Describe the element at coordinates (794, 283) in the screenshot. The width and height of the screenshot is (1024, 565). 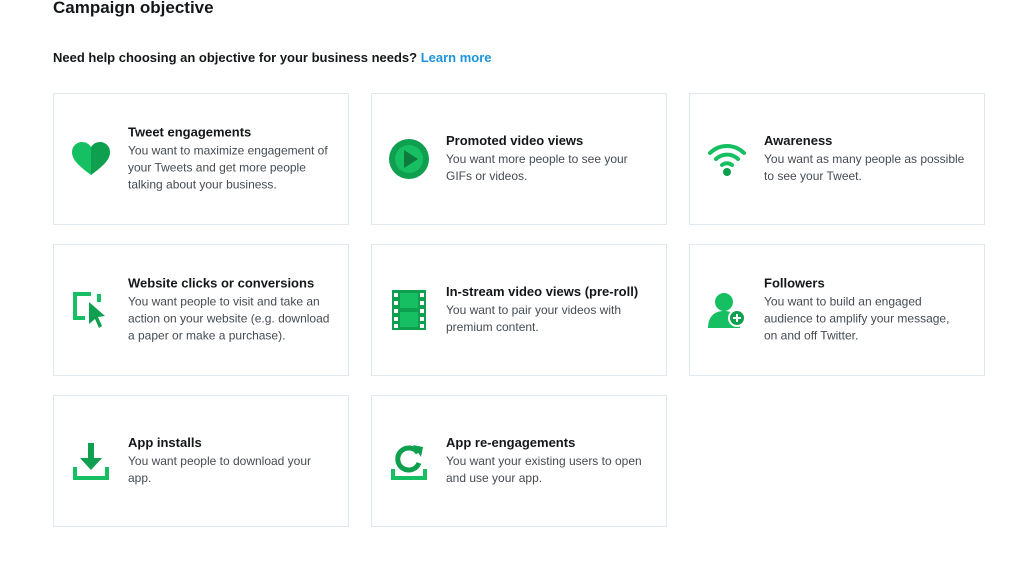
I see `objective-title: Followers` at that location.